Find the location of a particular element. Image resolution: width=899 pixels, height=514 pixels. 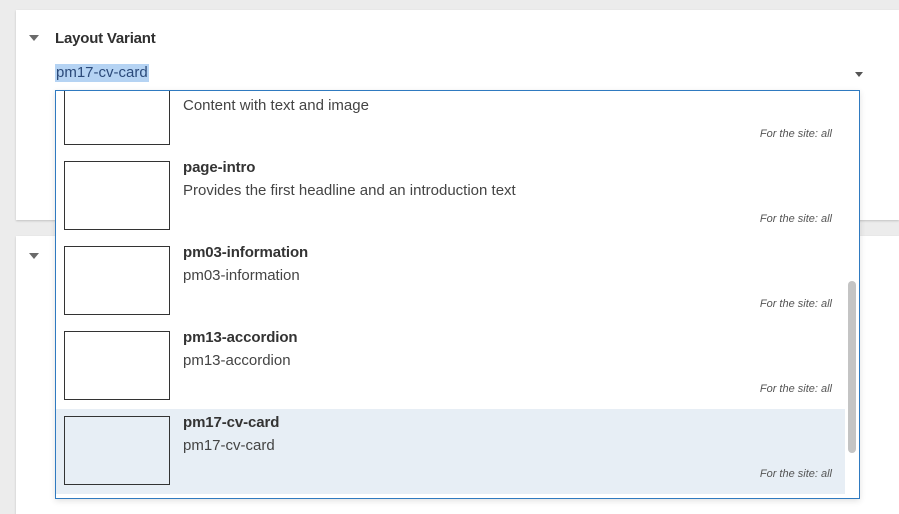

option-name: pm13-accordion is located at coordinates (240, 337).